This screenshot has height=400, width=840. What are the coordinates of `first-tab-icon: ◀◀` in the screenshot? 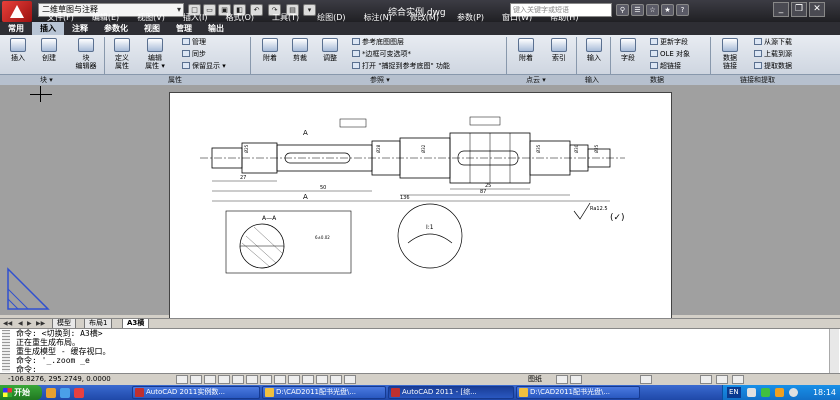 It's located at (7, 323).